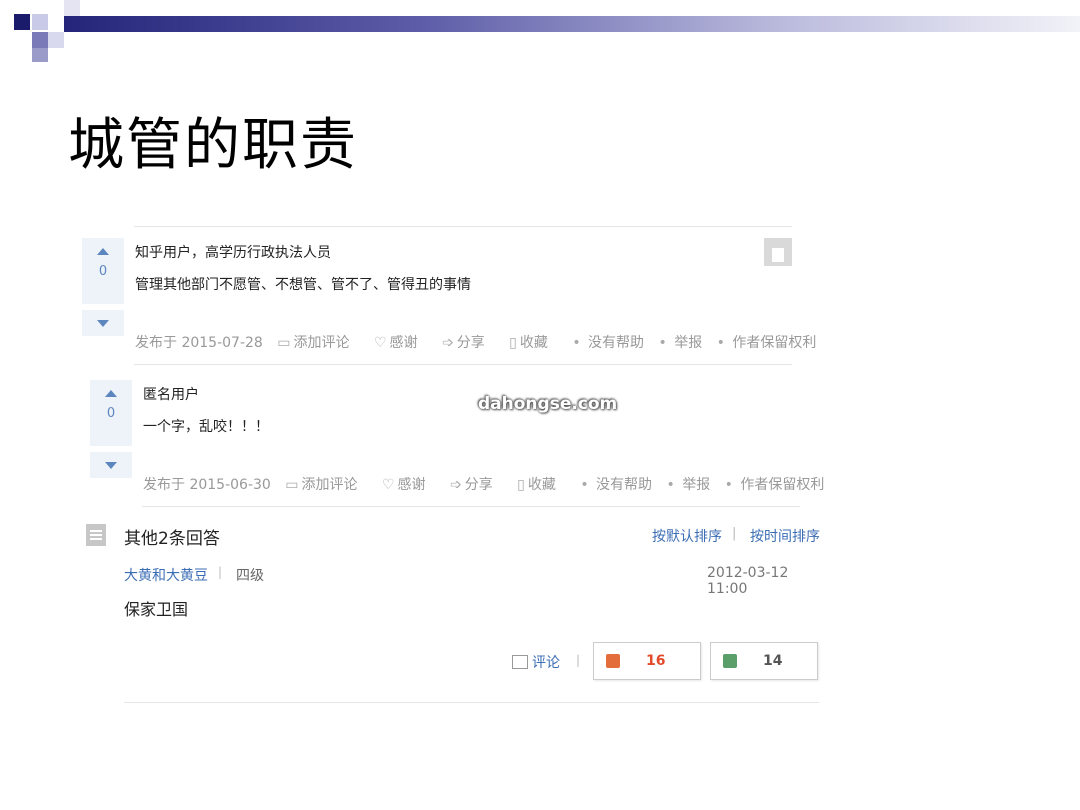 Image resolution: width=1080 pixels, height=810 pixels. I want to click on upvote-button-2: 0, so click(111, 413).